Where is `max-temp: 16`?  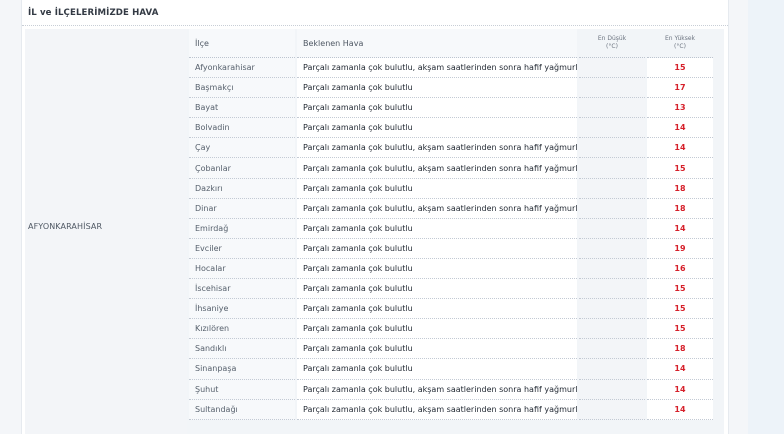 max-temp: 16 is located at coordinates (680, 269).